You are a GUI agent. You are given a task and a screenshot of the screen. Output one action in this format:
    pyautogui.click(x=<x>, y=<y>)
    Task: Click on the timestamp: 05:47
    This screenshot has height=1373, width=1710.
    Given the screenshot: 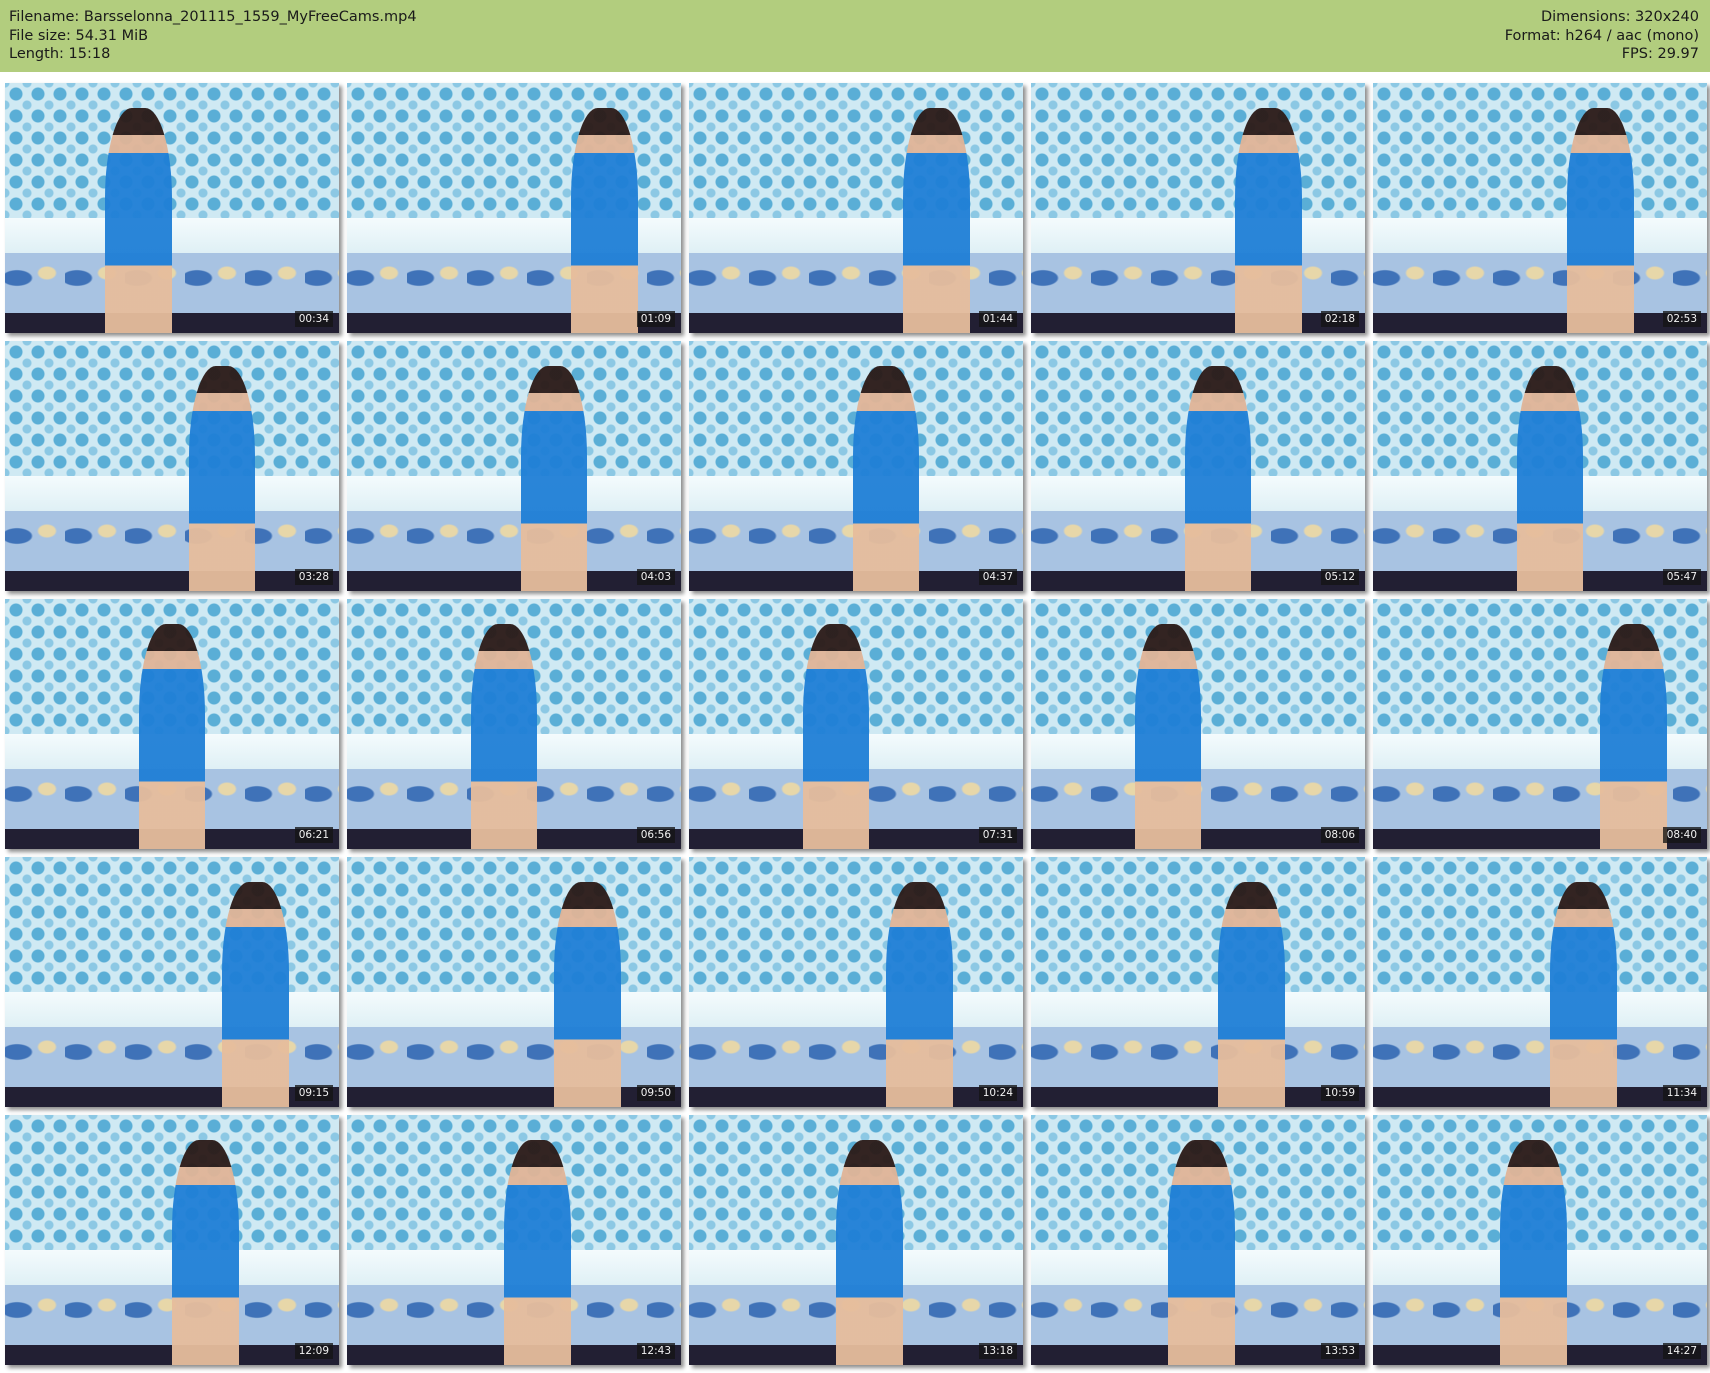 What is the action you would take?
    pyautogui.click(x=1681, y=577)
    